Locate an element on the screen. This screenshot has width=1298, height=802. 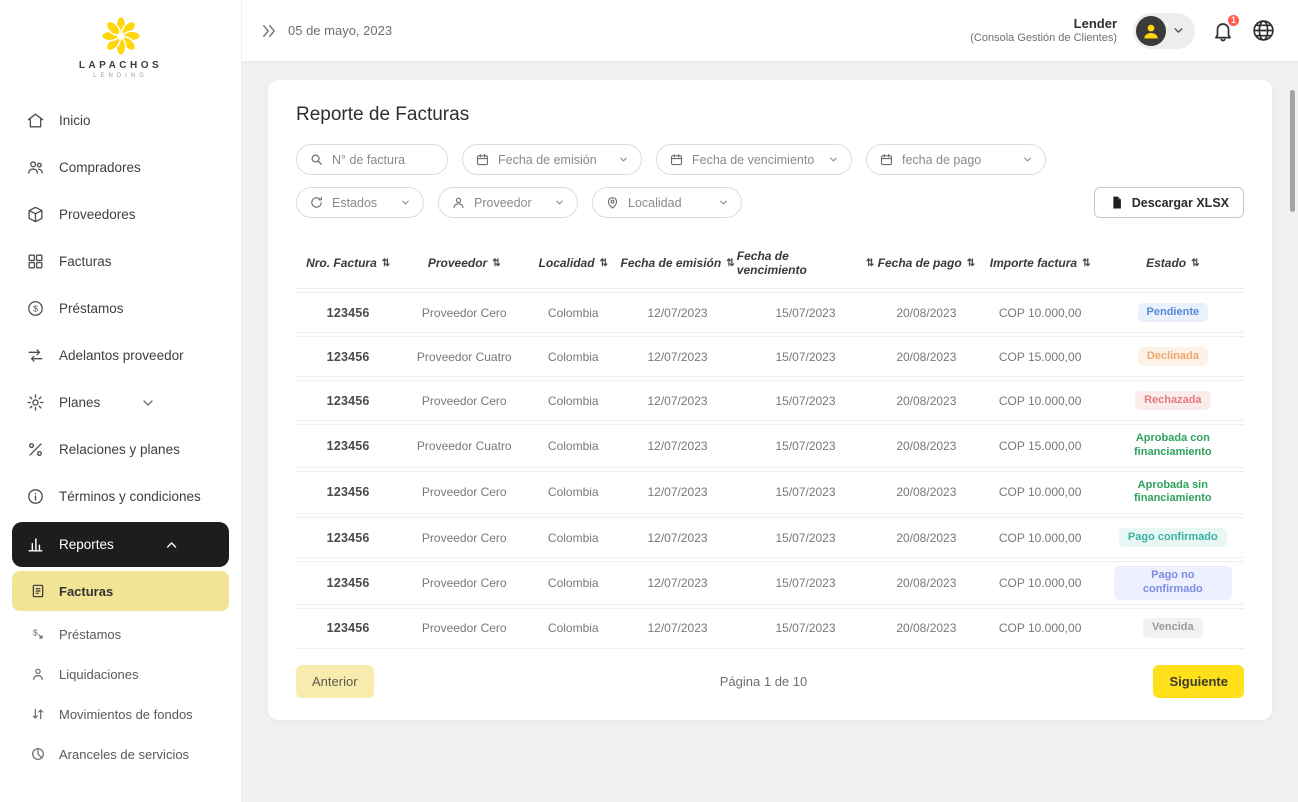
filter-label: Localidad is located at coordinates (655, 202).